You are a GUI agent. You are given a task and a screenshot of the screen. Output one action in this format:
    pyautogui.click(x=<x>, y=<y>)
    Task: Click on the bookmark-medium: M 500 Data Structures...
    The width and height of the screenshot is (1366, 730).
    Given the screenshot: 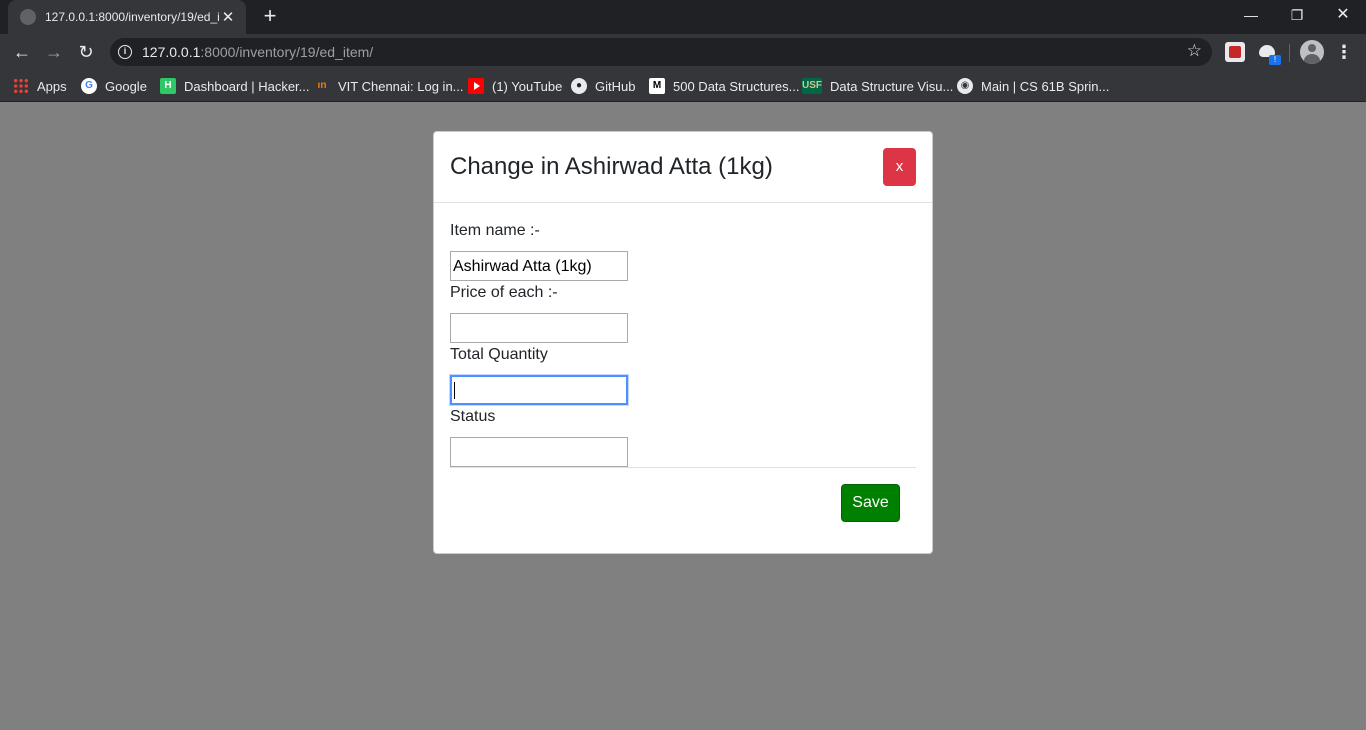 What is the action you would take?
    pyautogui.click(x=724, y=86)
    